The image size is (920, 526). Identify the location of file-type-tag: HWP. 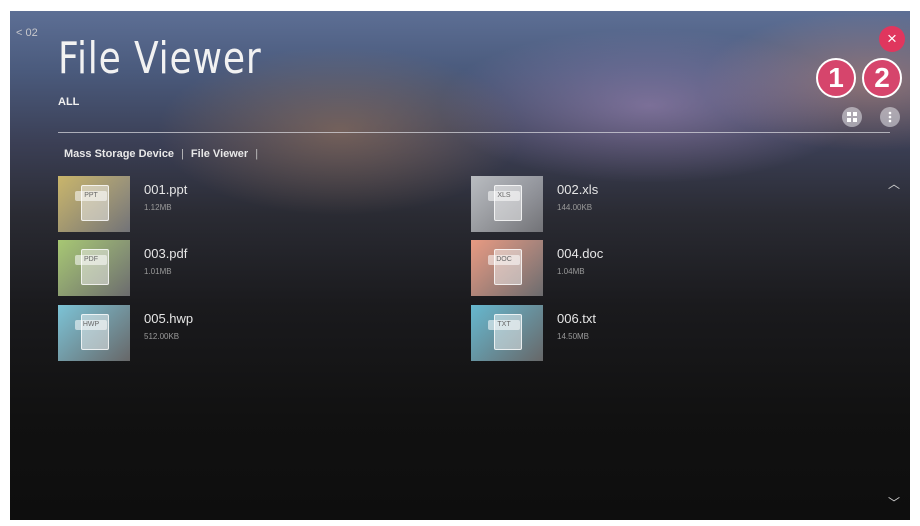
(91, 325).